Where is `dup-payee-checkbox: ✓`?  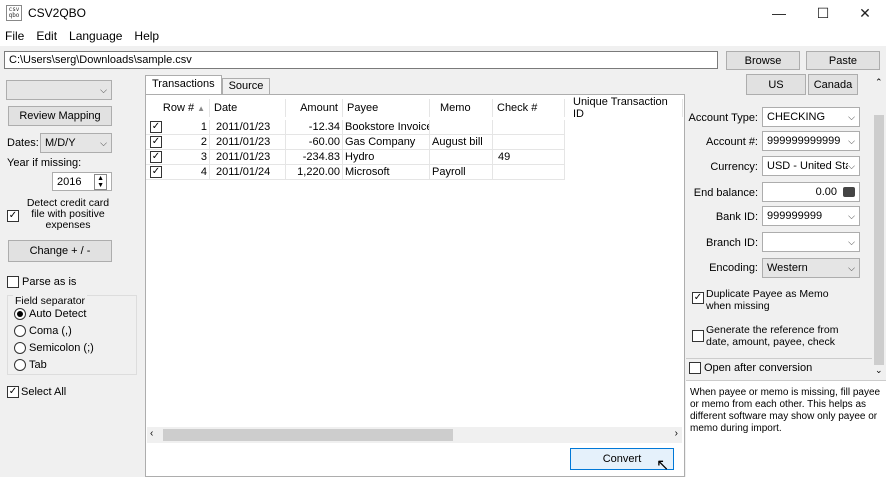 dup-payee-checkbox: ✓ is located at coordinates (698, 298).